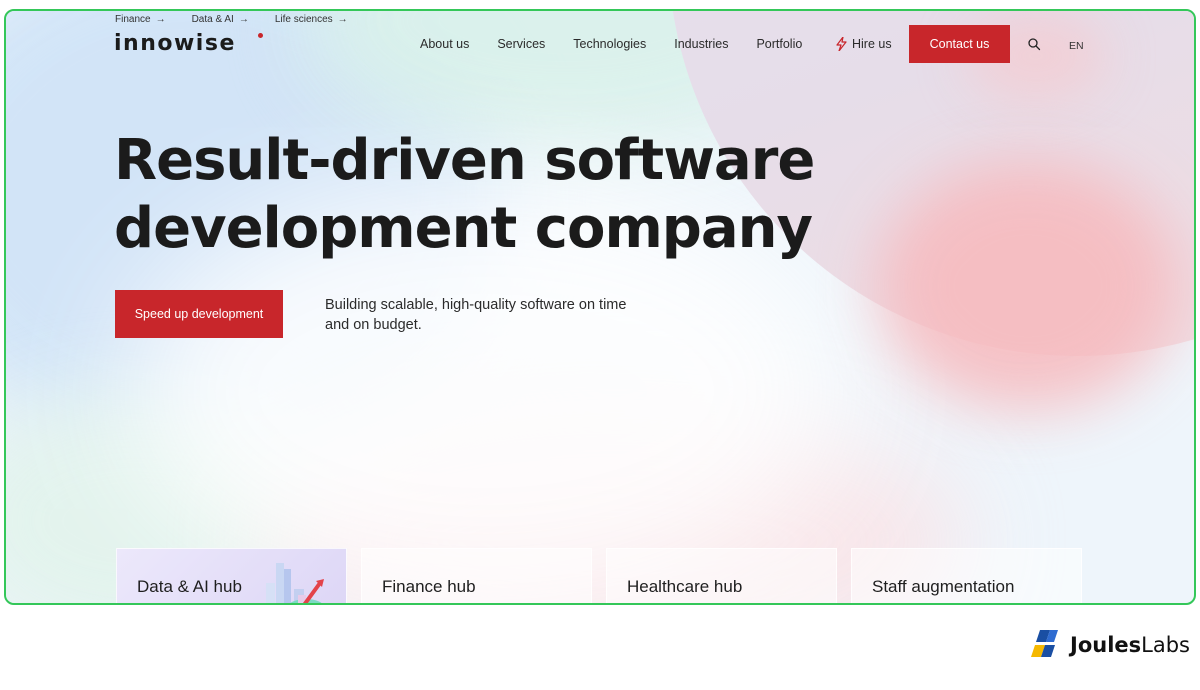 This screenshot has height=690, width=1200. I want to click on nav-item-industries: Industries, so click(701, 44).